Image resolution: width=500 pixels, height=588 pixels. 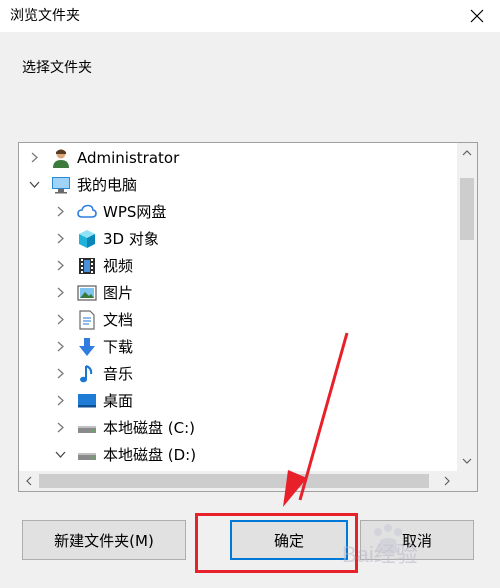 What do you see at coordinates (118, 266) in the screenshot?
I see `tree-item-label: 视频` at bounding box center [118, 266].